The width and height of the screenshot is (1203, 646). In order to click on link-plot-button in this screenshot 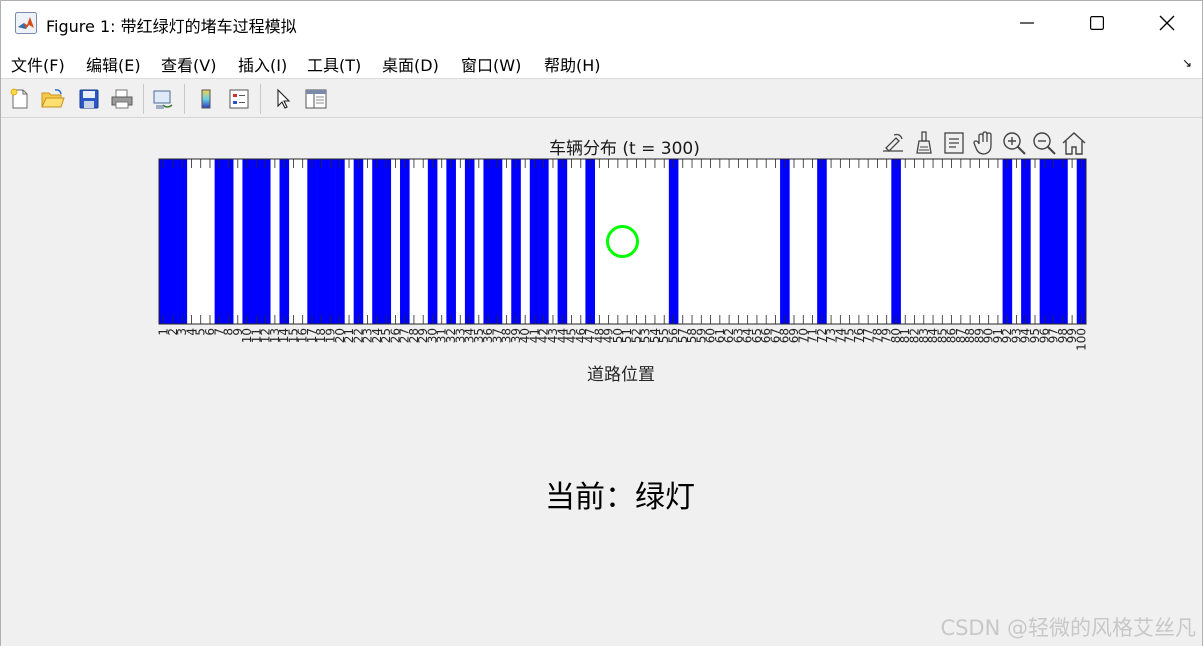, I will do `click(163, 99)`.